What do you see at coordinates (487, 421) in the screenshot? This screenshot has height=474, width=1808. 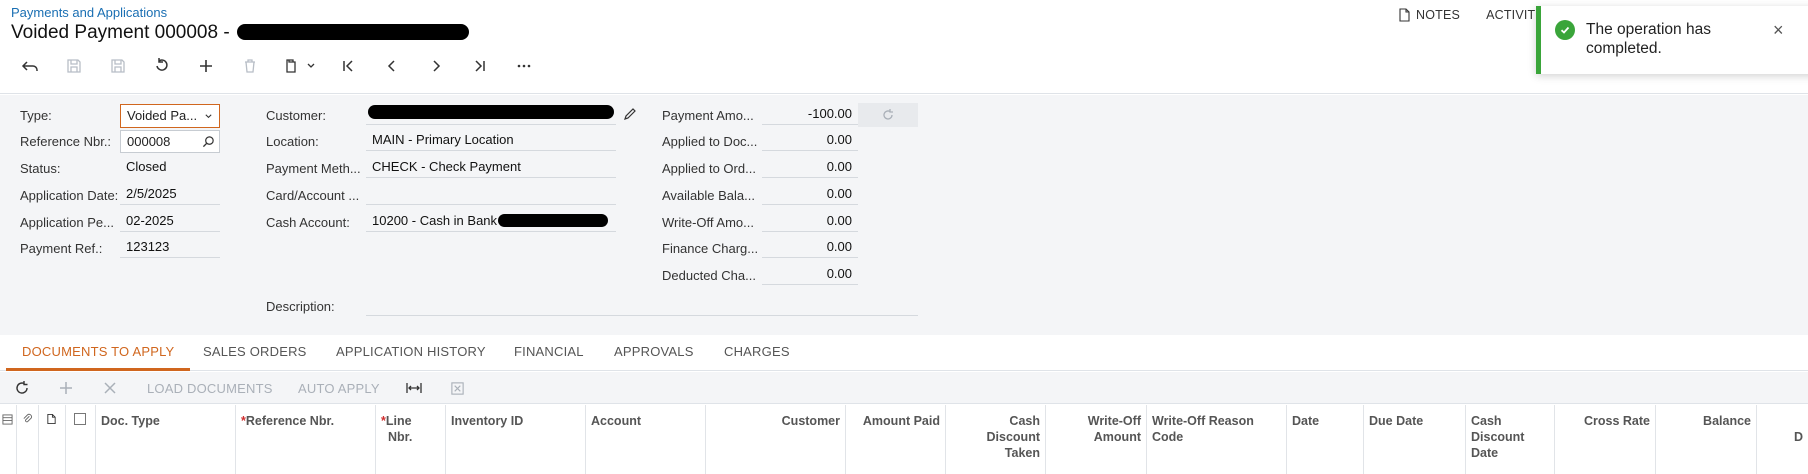 I see `col-inventory-id-label: Inventory ID` at bounding box center [487, 421].